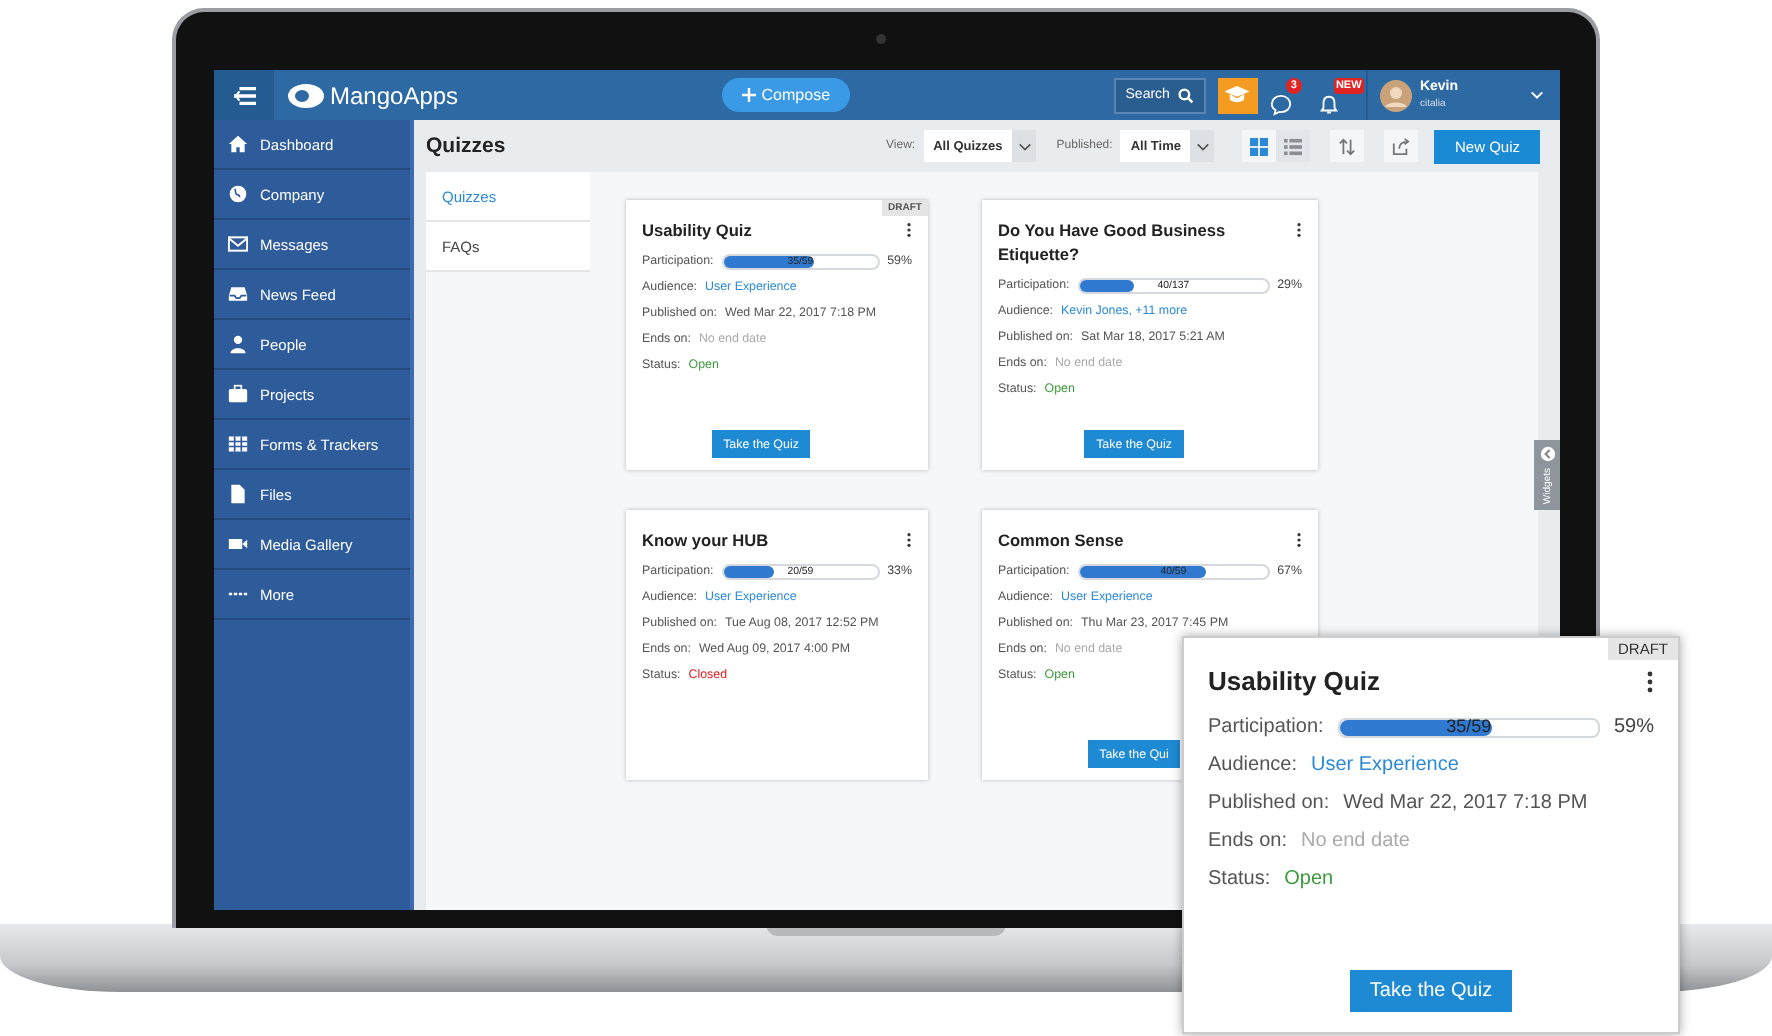 The width and height of the screenshot is (1772, 1036). I want to click on home-icon, so click(238, 144).